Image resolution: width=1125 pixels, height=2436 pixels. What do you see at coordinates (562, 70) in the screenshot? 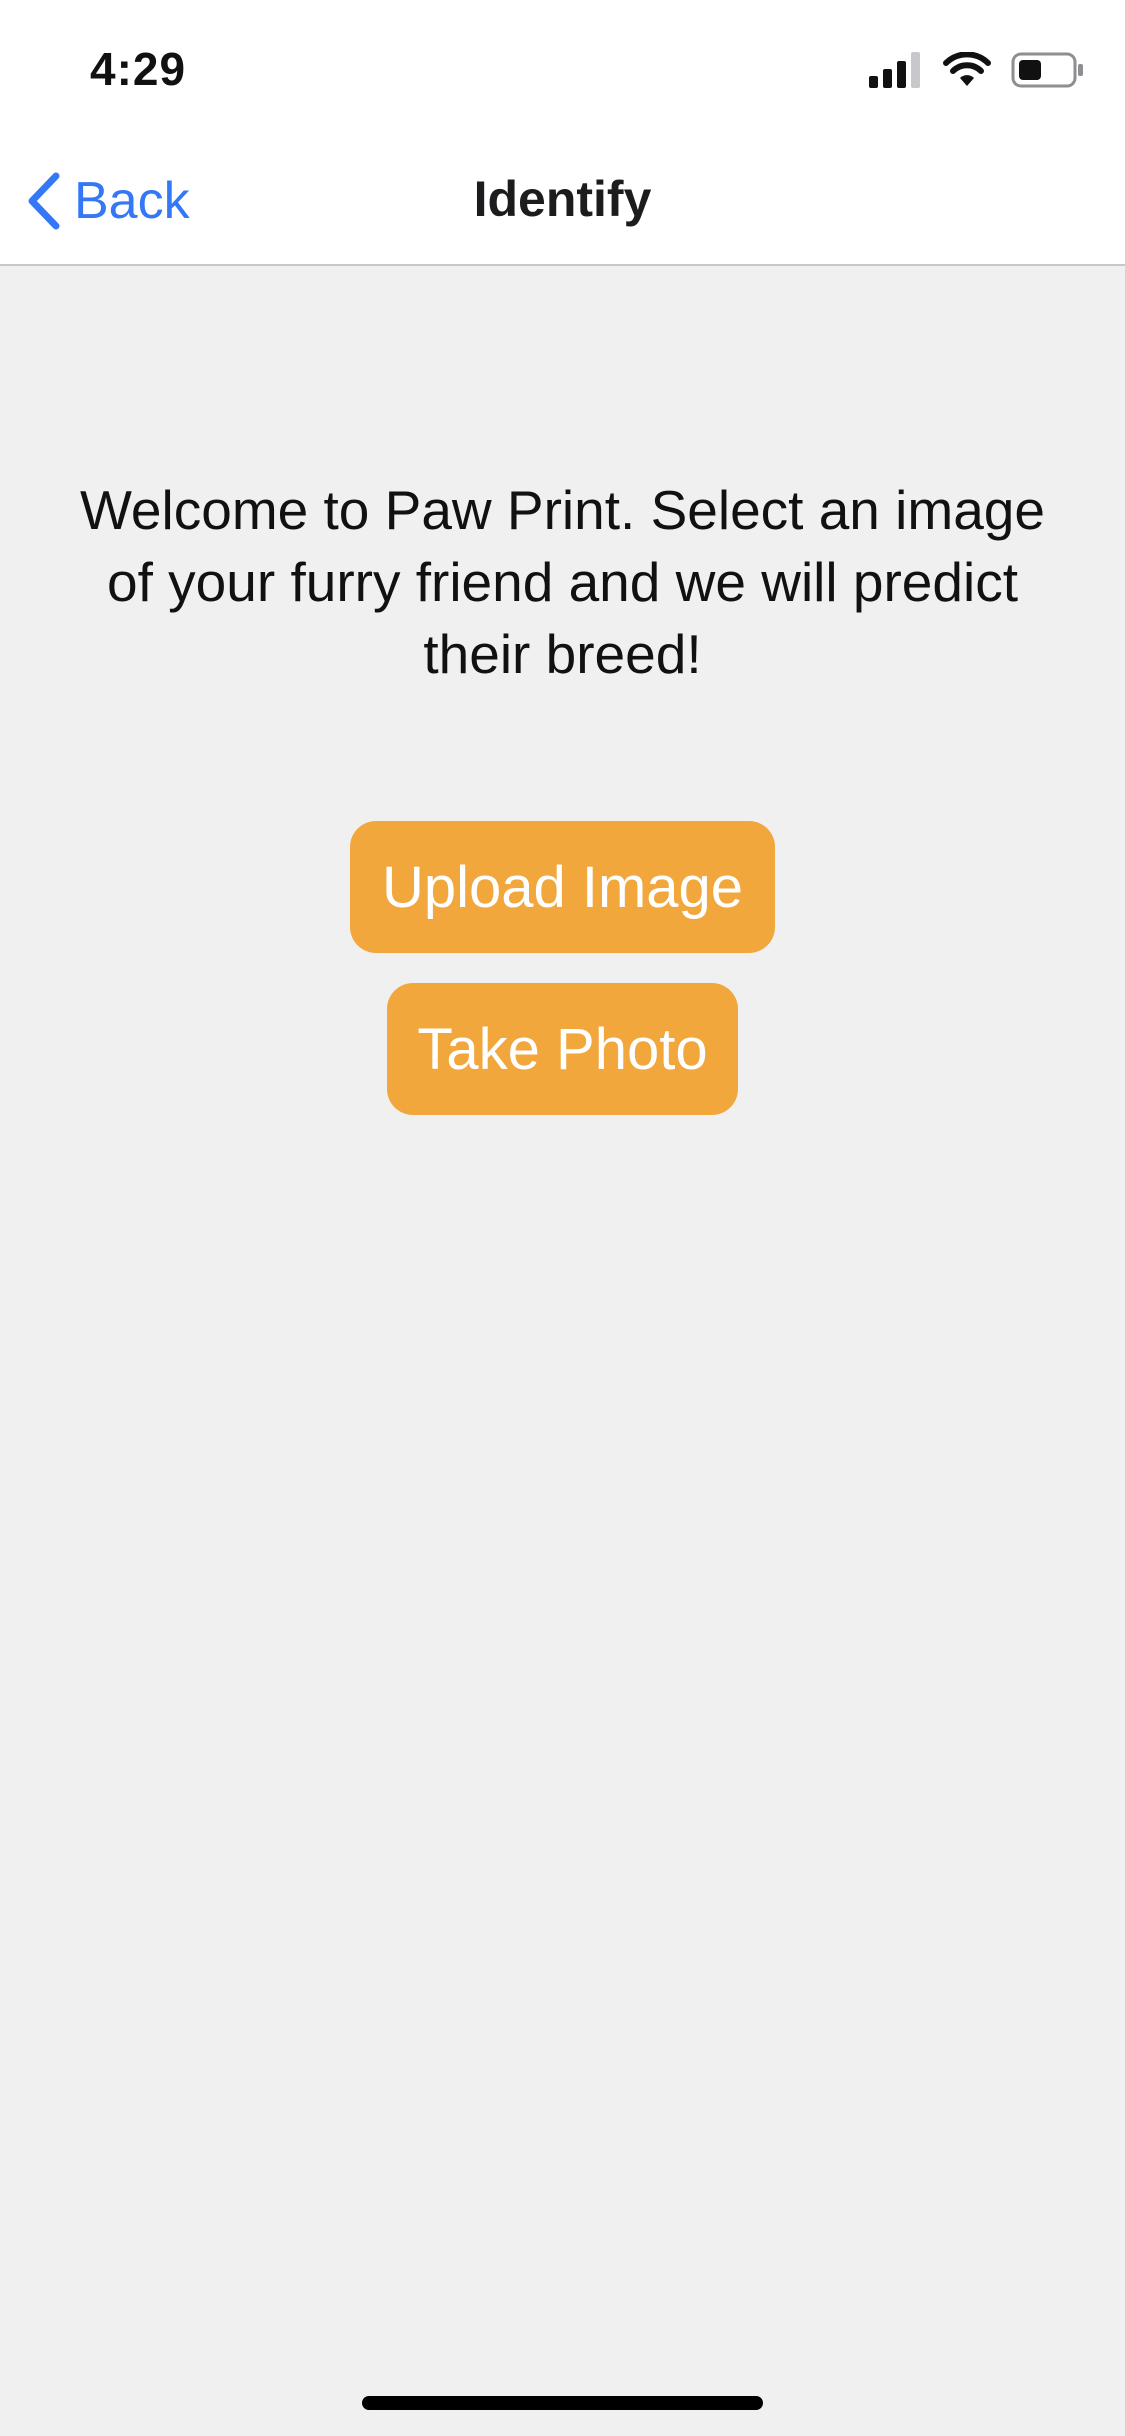
I see `status-bar: 4:29` at bounding box center [562, 70].